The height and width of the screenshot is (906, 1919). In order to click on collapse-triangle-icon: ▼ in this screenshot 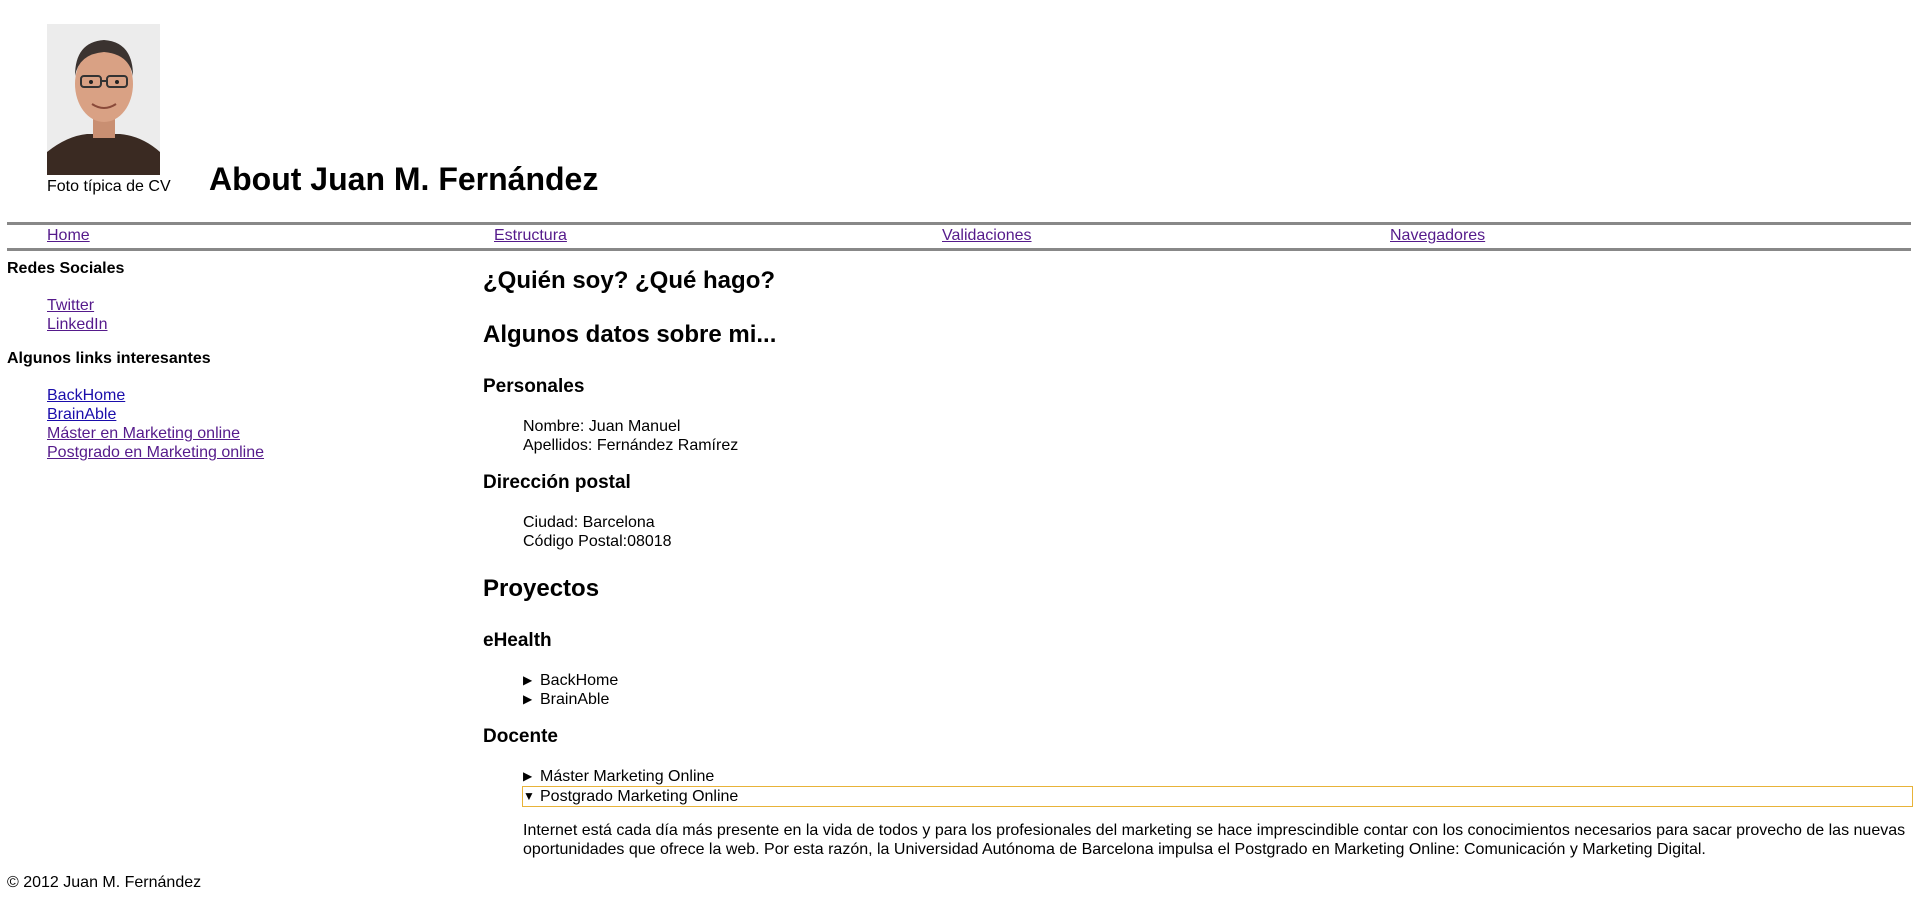, I will do `click(529, 796)`.